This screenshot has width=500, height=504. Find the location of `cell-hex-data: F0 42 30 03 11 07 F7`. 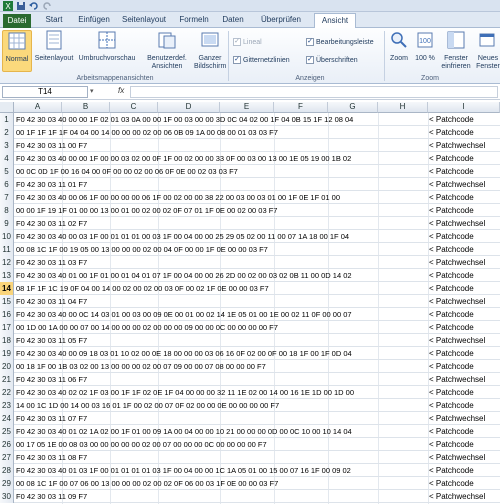

cell-hex-data: F0 42 30 03 11 07 F7 is located at coordinates (197, 418).